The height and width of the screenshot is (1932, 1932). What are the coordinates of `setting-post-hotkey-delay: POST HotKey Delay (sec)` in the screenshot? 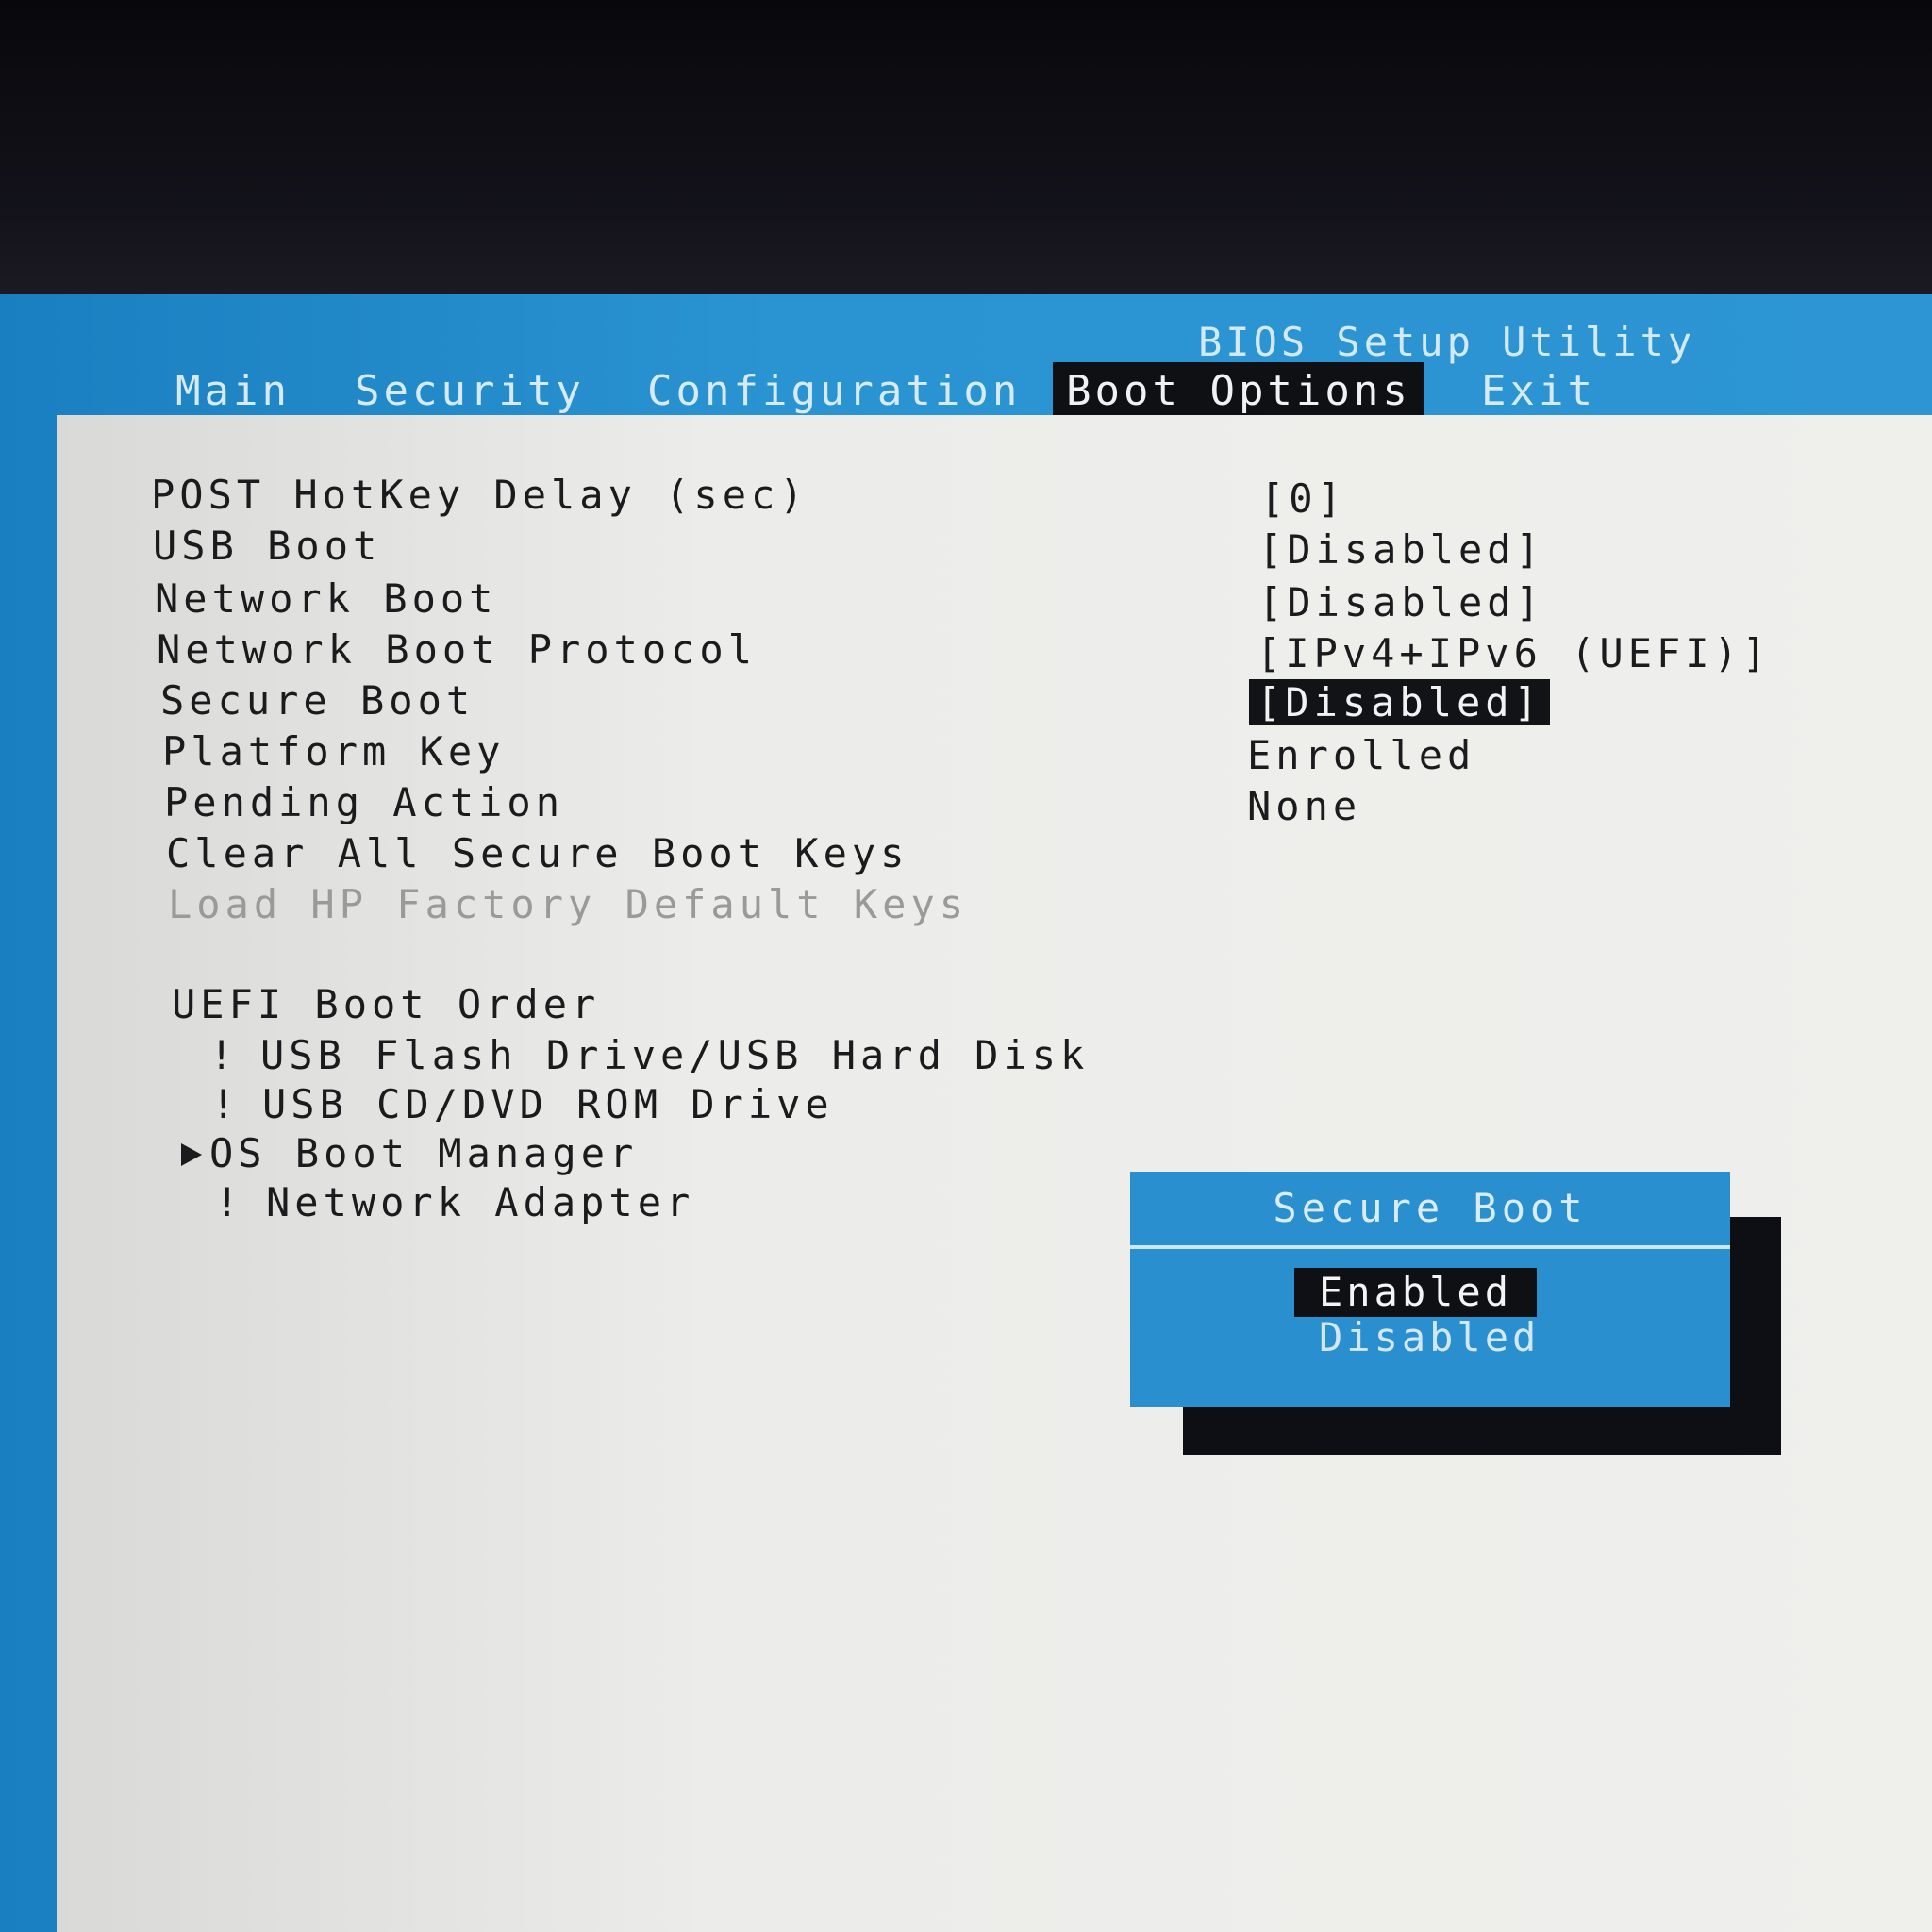 It's located at (480, 495).